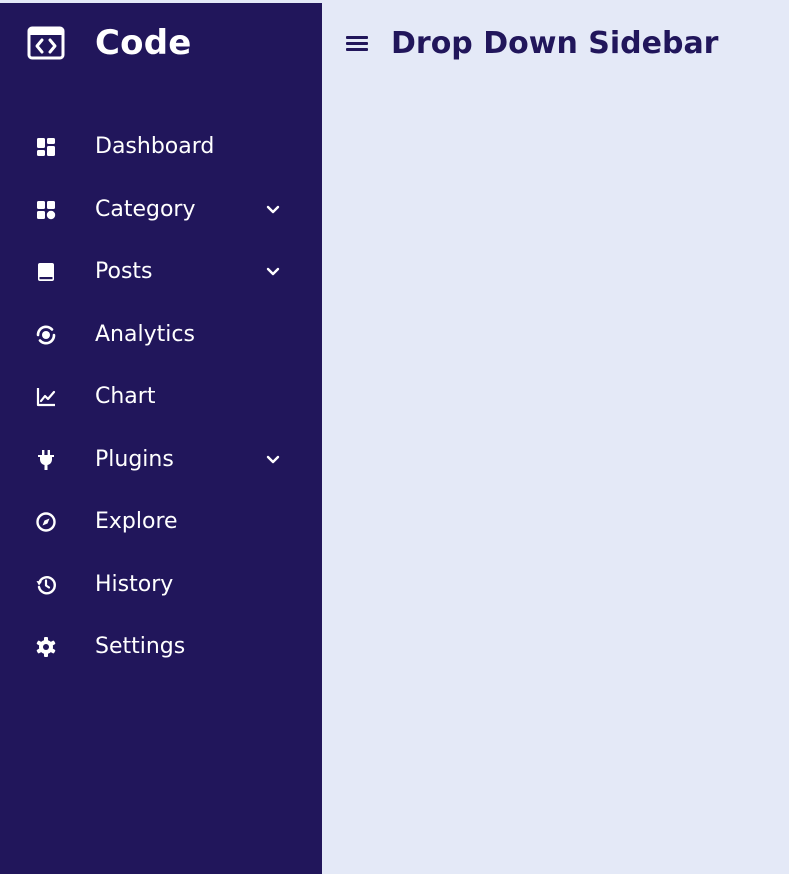 This screenshot has width=789, height=874. I want to click on sidebar-item-plugins: Plugins, so click(161, 460).